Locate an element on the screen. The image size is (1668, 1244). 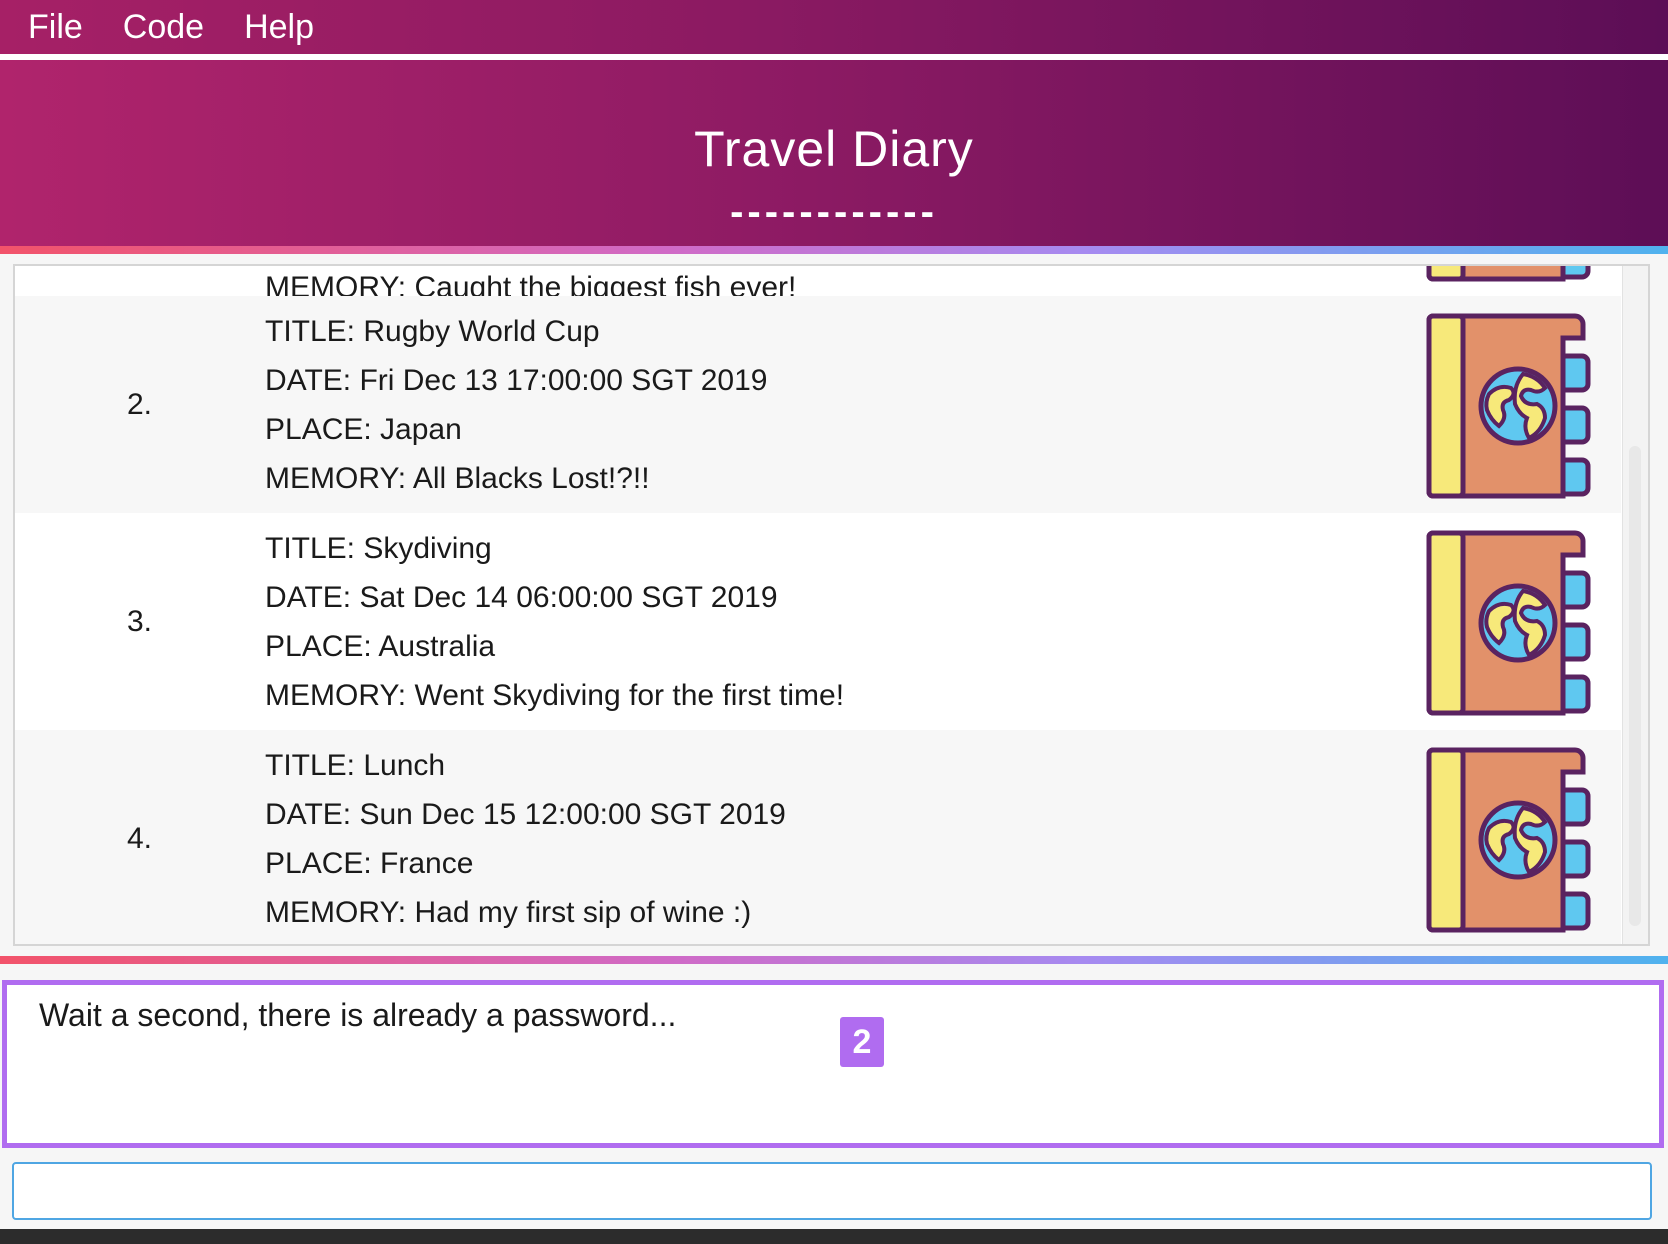
header-gradient-divider is located at coordinates (834, 250).